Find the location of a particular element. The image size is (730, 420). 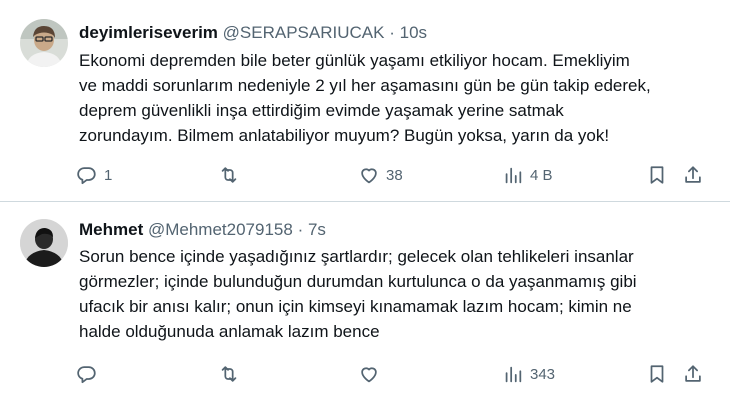

timestamp: 10s is located at coordinates (413, 32).